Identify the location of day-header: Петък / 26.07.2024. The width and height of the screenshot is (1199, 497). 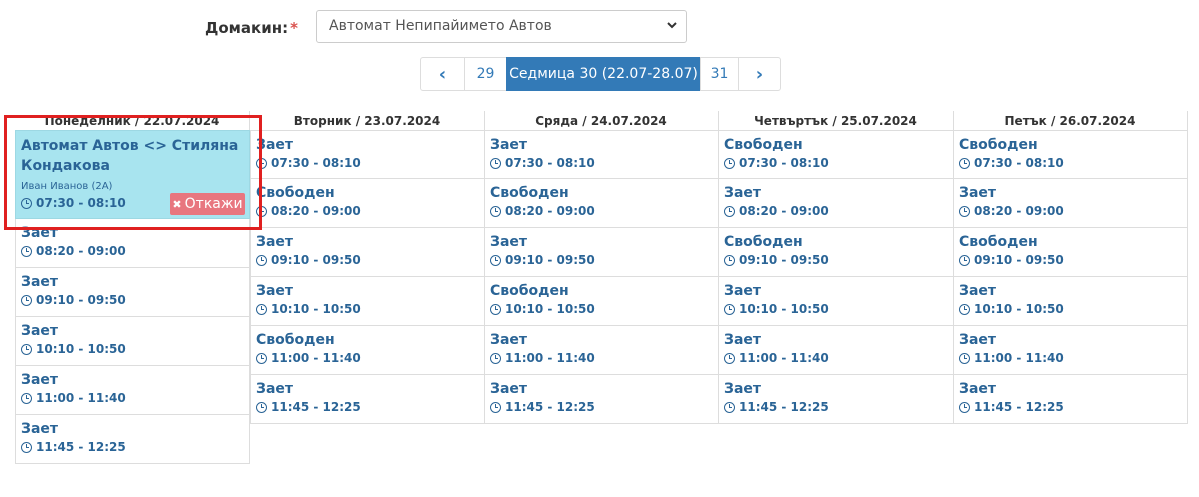
(1070, 120).